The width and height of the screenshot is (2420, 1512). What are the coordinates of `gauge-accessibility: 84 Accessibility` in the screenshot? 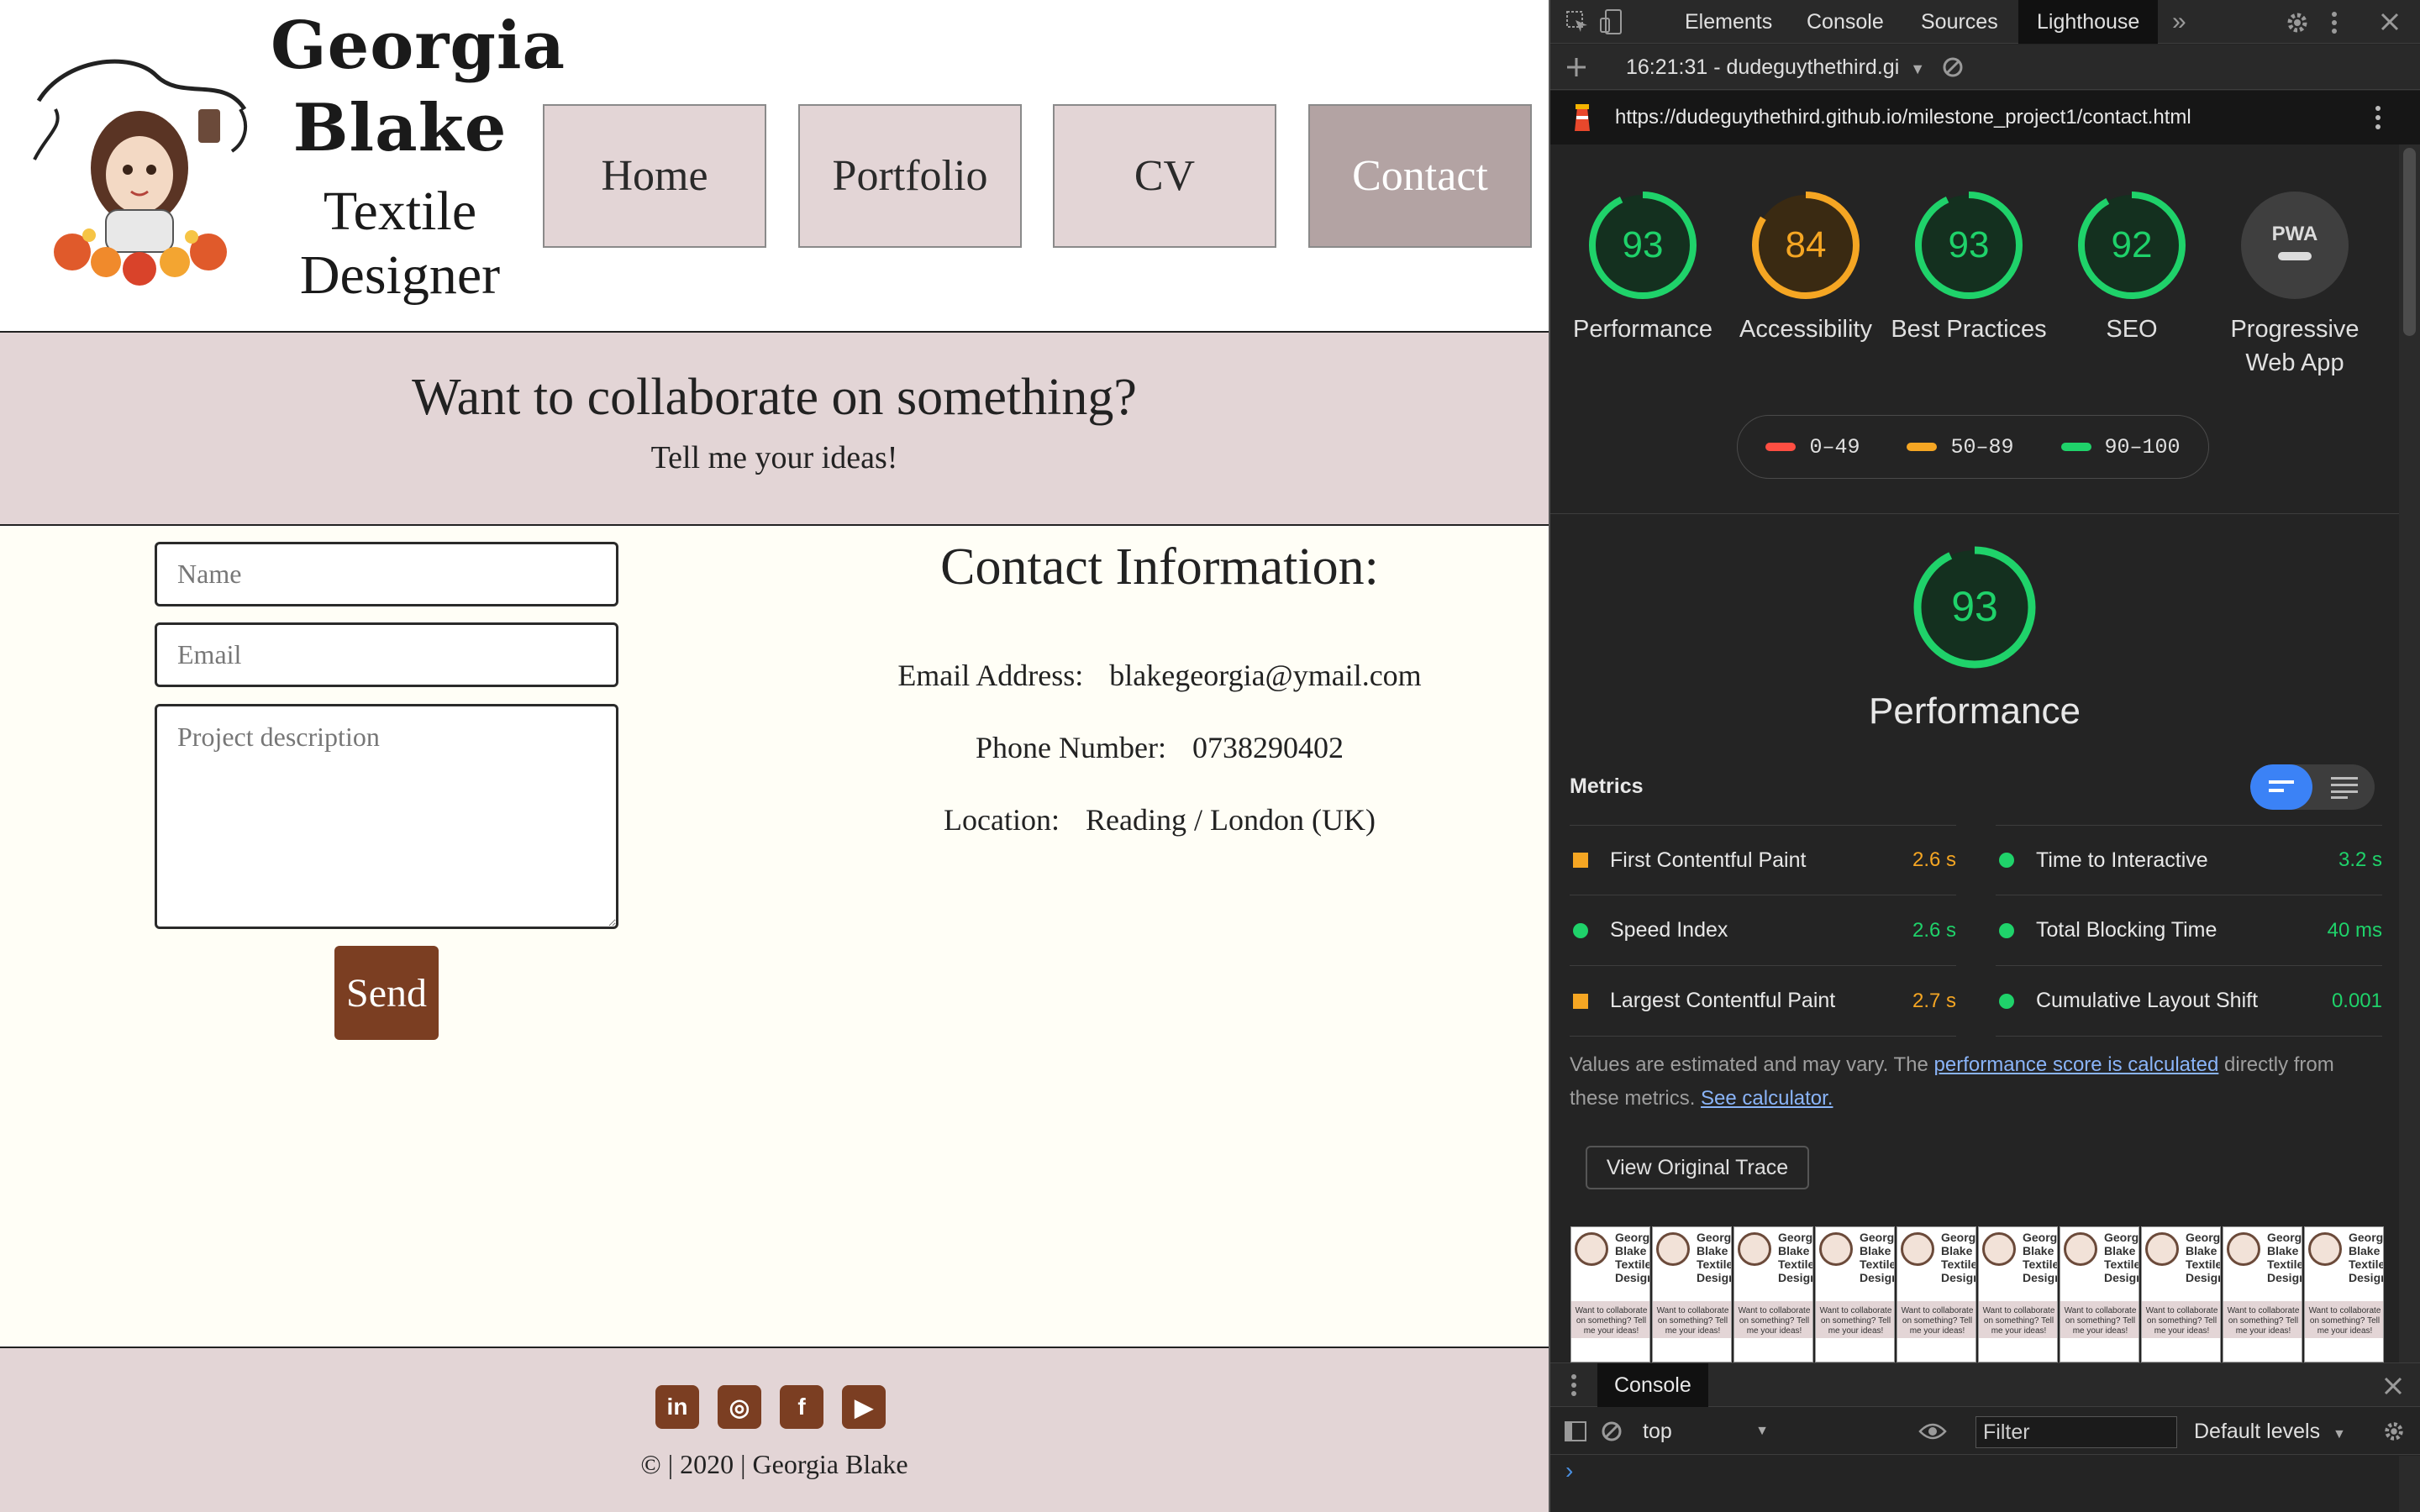 It's located at (1805, 268).